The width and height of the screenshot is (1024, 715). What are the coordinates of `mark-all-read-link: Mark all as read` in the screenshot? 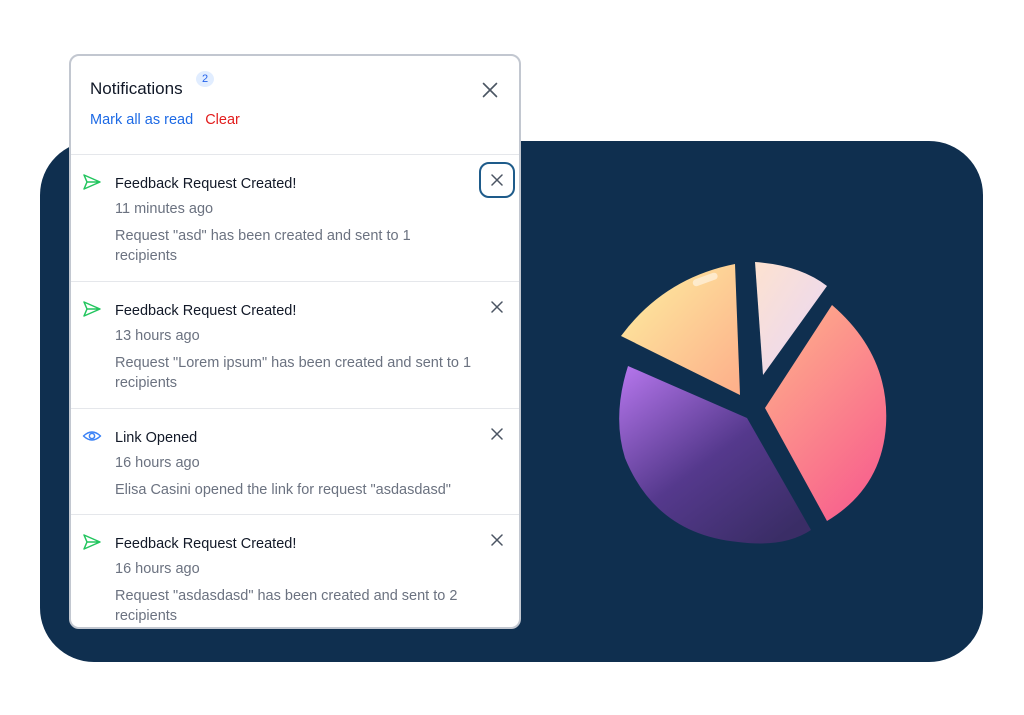 It's located at (141, 120).